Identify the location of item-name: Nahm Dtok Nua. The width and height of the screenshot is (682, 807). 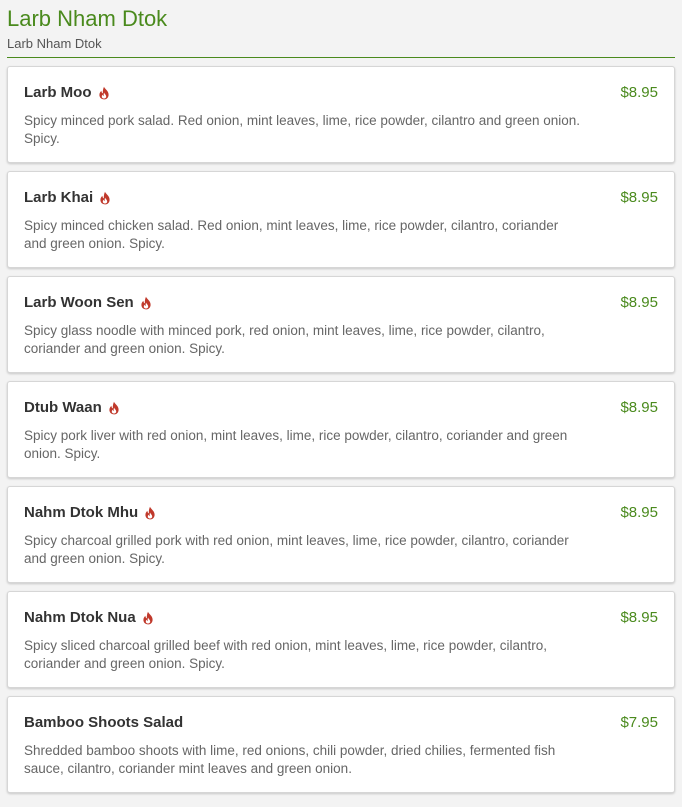
(80, 617).